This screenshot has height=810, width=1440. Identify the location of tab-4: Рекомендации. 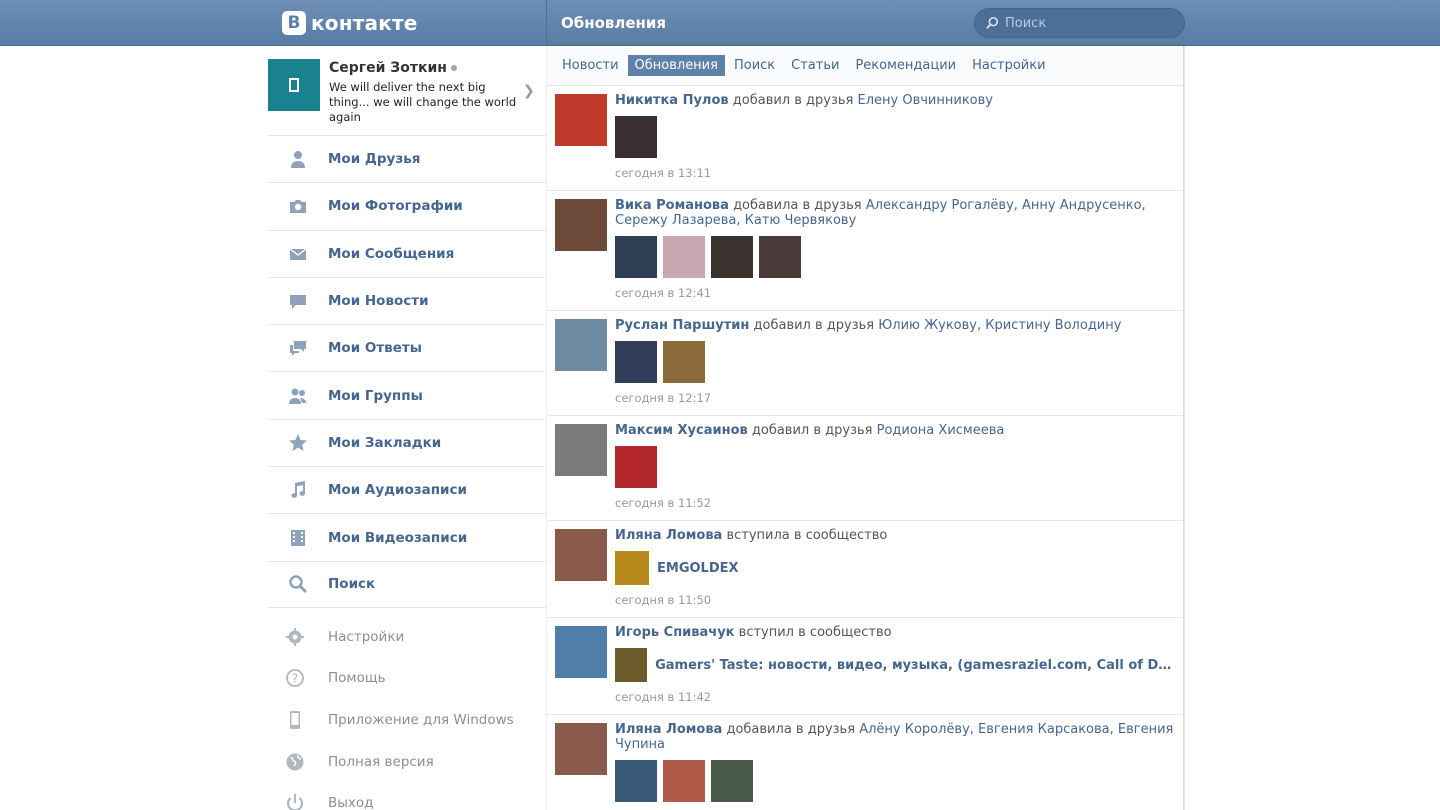
(905, 65).